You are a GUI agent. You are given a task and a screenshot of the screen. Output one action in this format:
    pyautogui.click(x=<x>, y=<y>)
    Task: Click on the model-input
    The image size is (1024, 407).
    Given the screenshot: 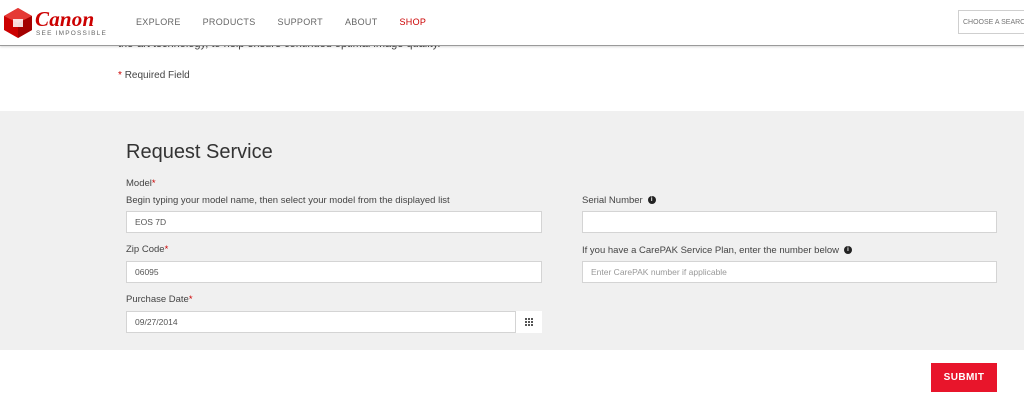 What is the action you would take?
    pyautogui.click(x=334, y=222)
    